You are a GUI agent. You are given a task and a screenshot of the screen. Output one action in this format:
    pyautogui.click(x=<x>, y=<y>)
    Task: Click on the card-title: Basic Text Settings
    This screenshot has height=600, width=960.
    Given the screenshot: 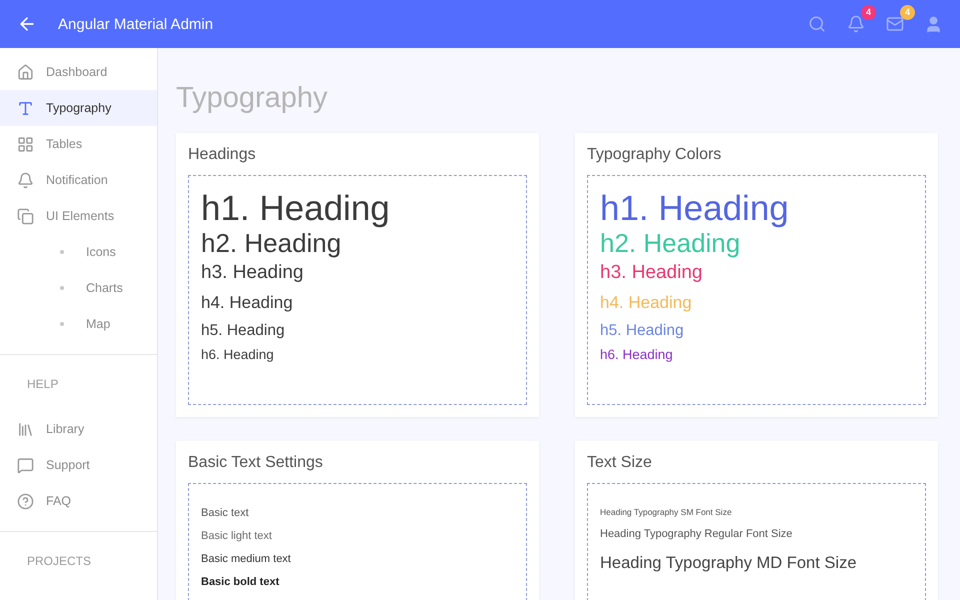 What is the action you would take?
    pyautogui.click(x=256, y=463)
    